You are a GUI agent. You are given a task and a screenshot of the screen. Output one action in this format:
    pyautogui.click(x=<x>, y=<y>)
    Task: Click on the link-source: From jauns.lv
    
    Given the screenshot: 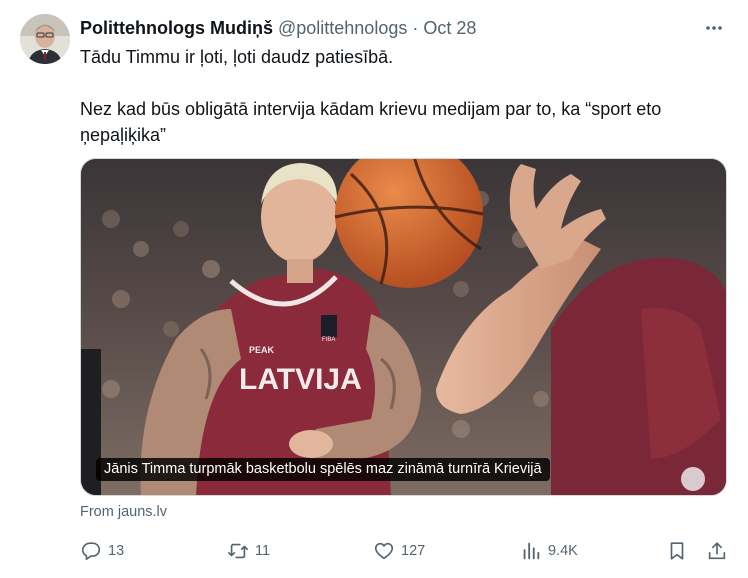 What is the action you would take?
    pyautogui.click(x=123, y=512)
    